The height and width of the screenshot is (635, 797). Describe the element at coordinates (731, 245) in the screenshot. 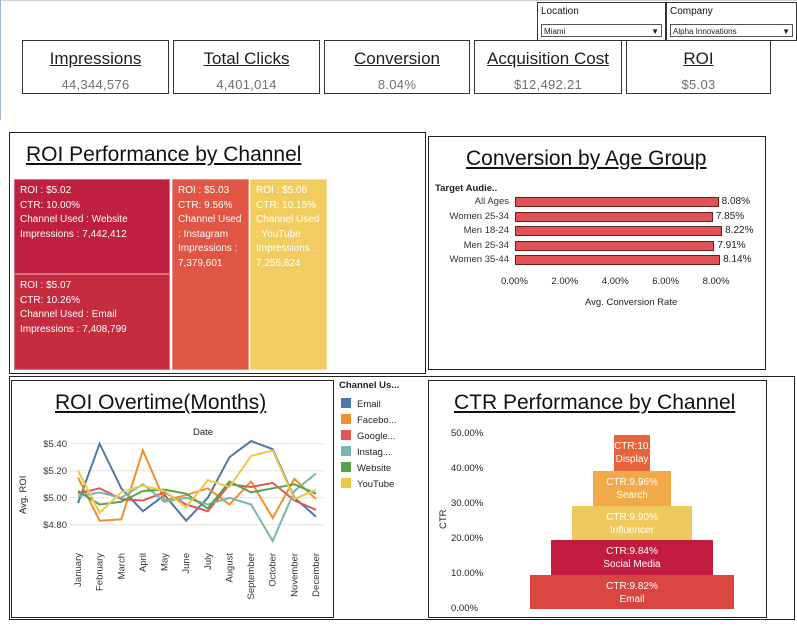

I see `age-bar-value: 7.91%` at that location.